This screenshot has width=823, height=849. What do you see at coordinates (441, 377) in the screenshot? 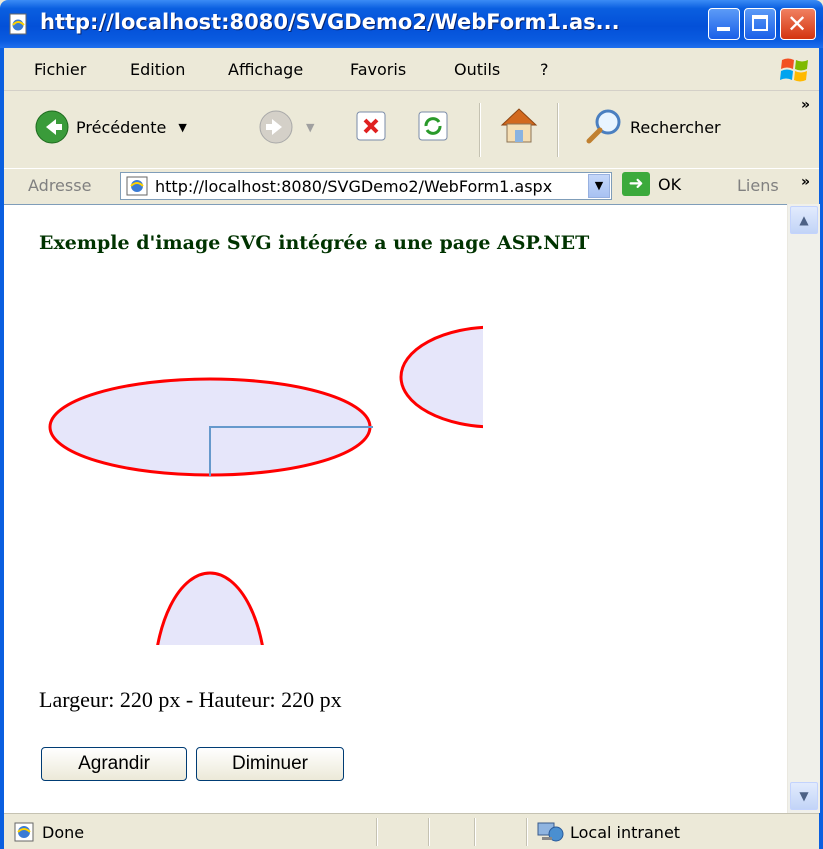
I see `right-ellipse` at bounding box center [441, 377].